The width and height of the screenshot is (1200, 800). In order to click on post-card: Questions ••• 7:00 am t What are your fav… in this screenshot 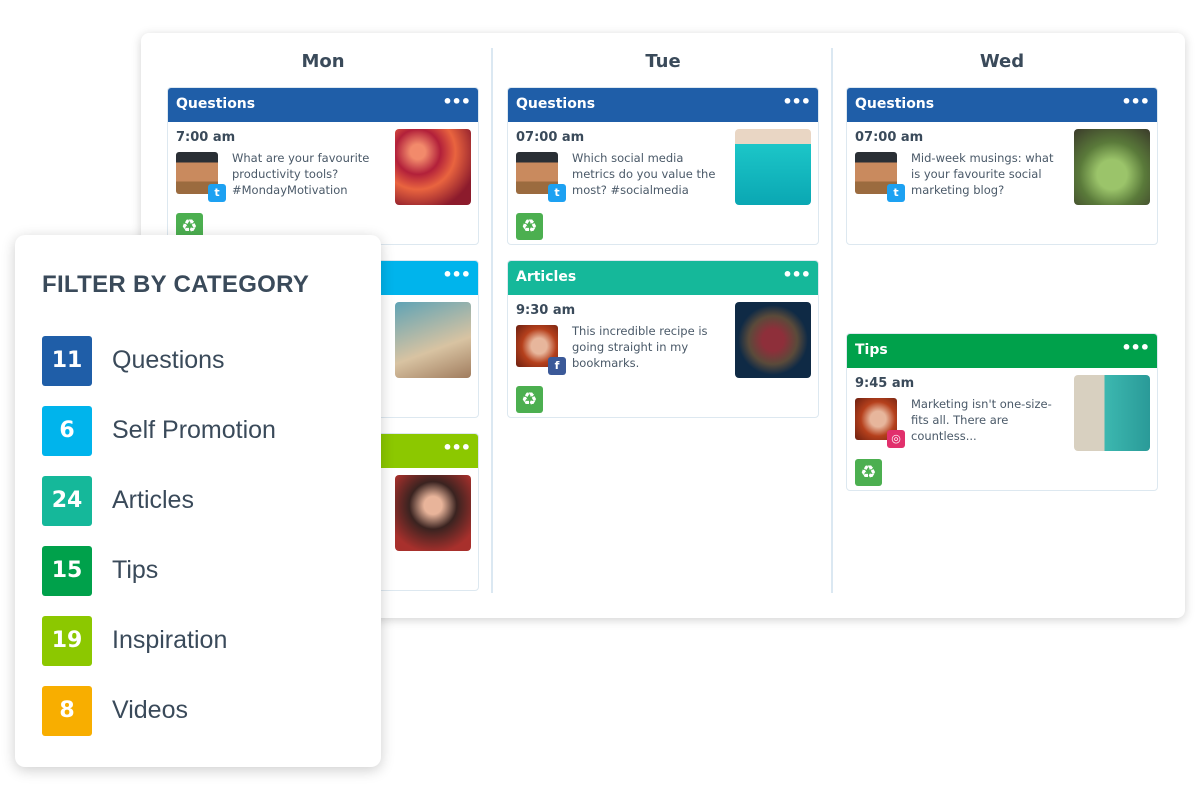, I will do `click(323, 166)`.